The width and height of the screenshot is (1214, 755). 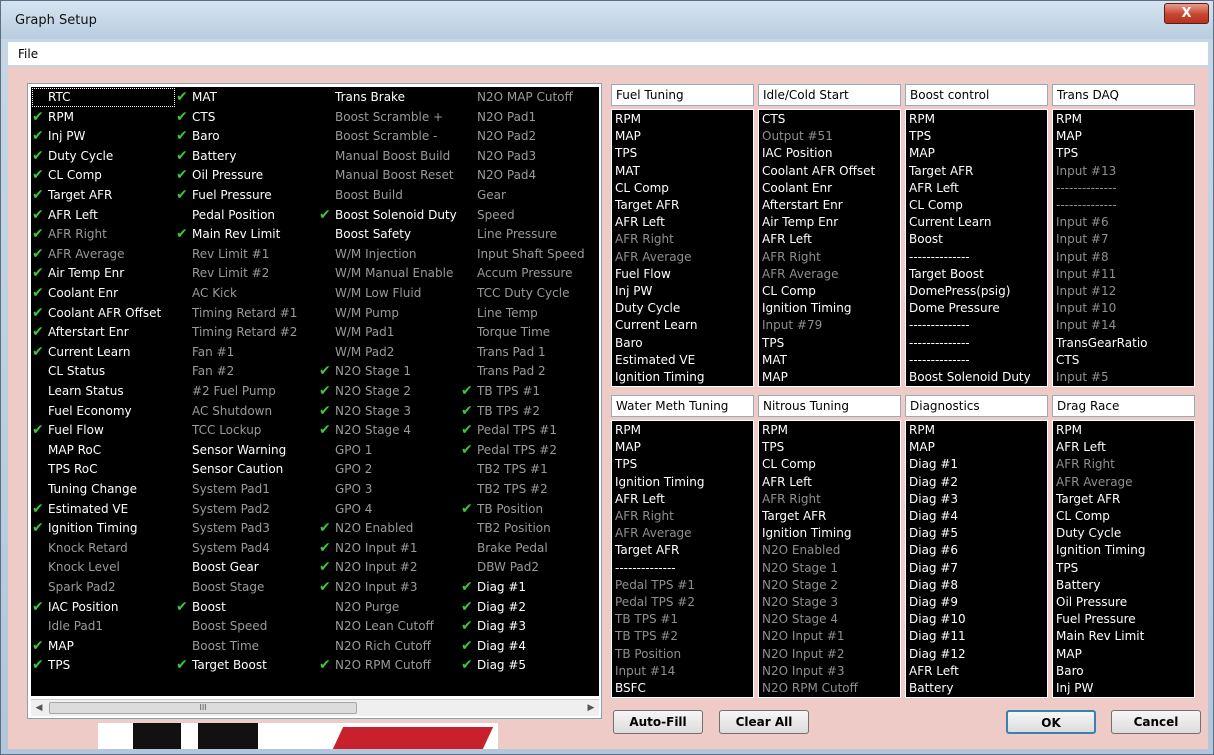 What do you see at coordinates (1085, 464) in the screenshot?
I see `group-channel-item: AFR Right` at bounding box center [1085, 464].